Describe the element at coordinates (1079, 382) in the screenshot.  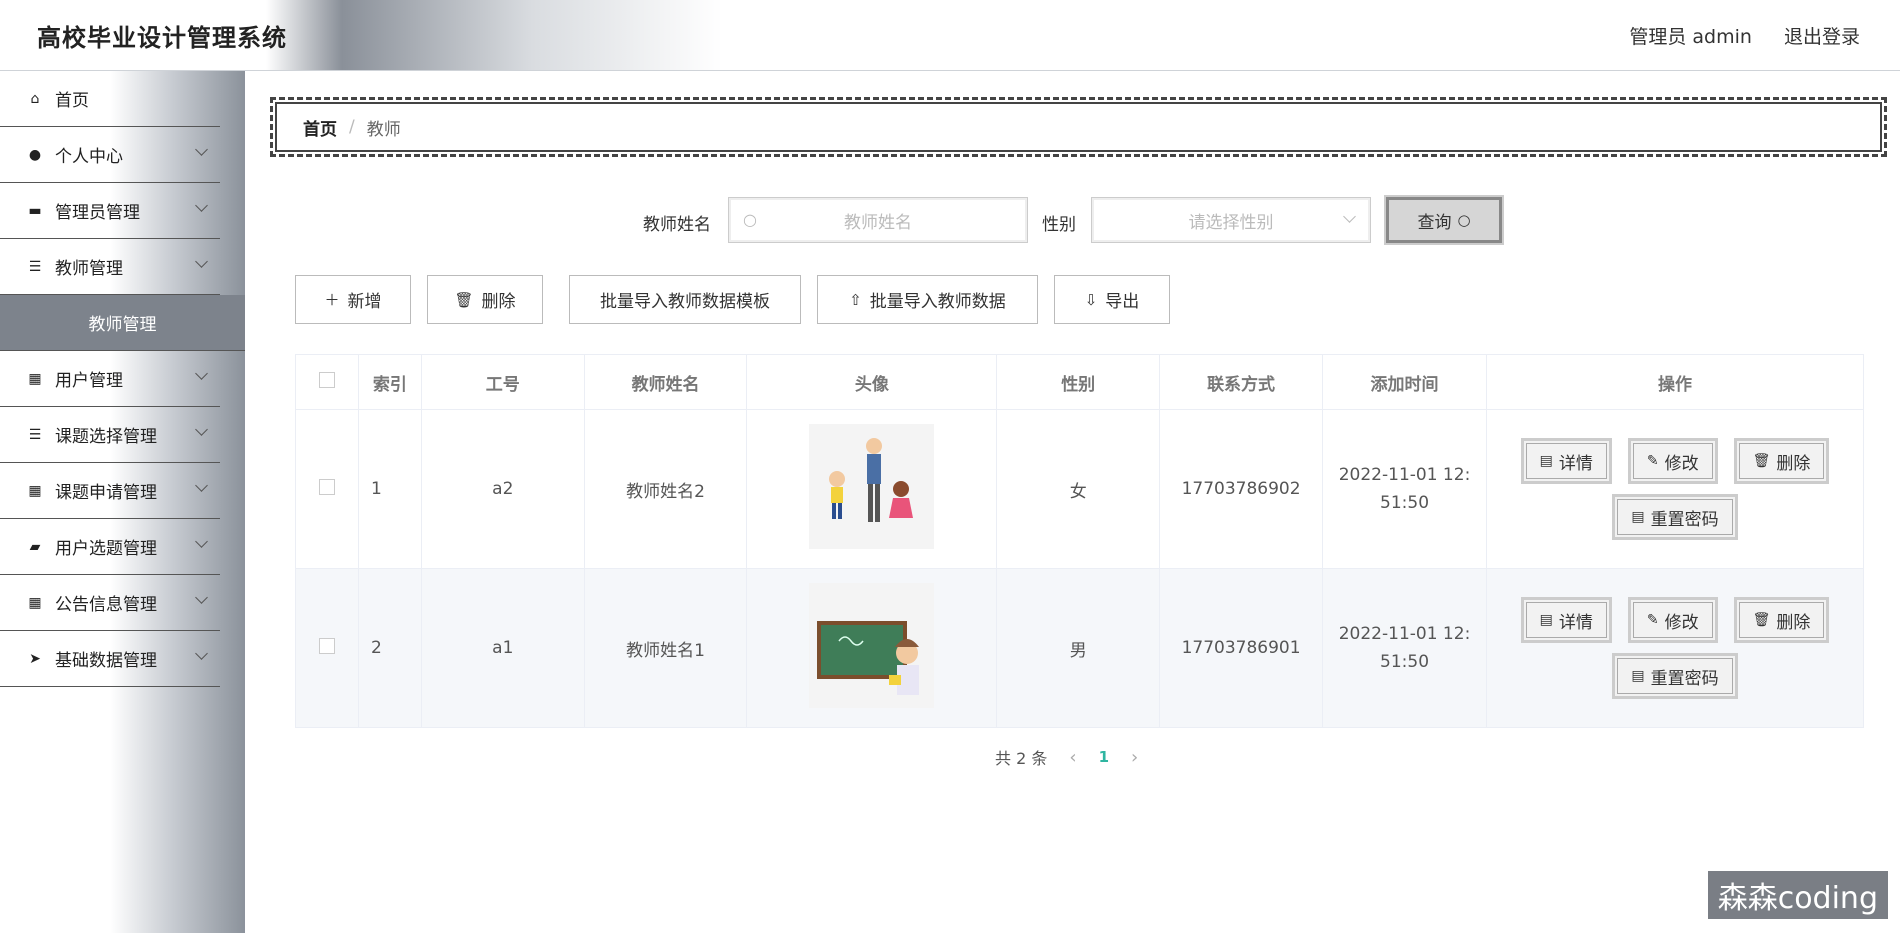
I see `table-header-row: 索引 工号 教师姓名 头像 性别 联系方式 添加时间 操作` at that location.